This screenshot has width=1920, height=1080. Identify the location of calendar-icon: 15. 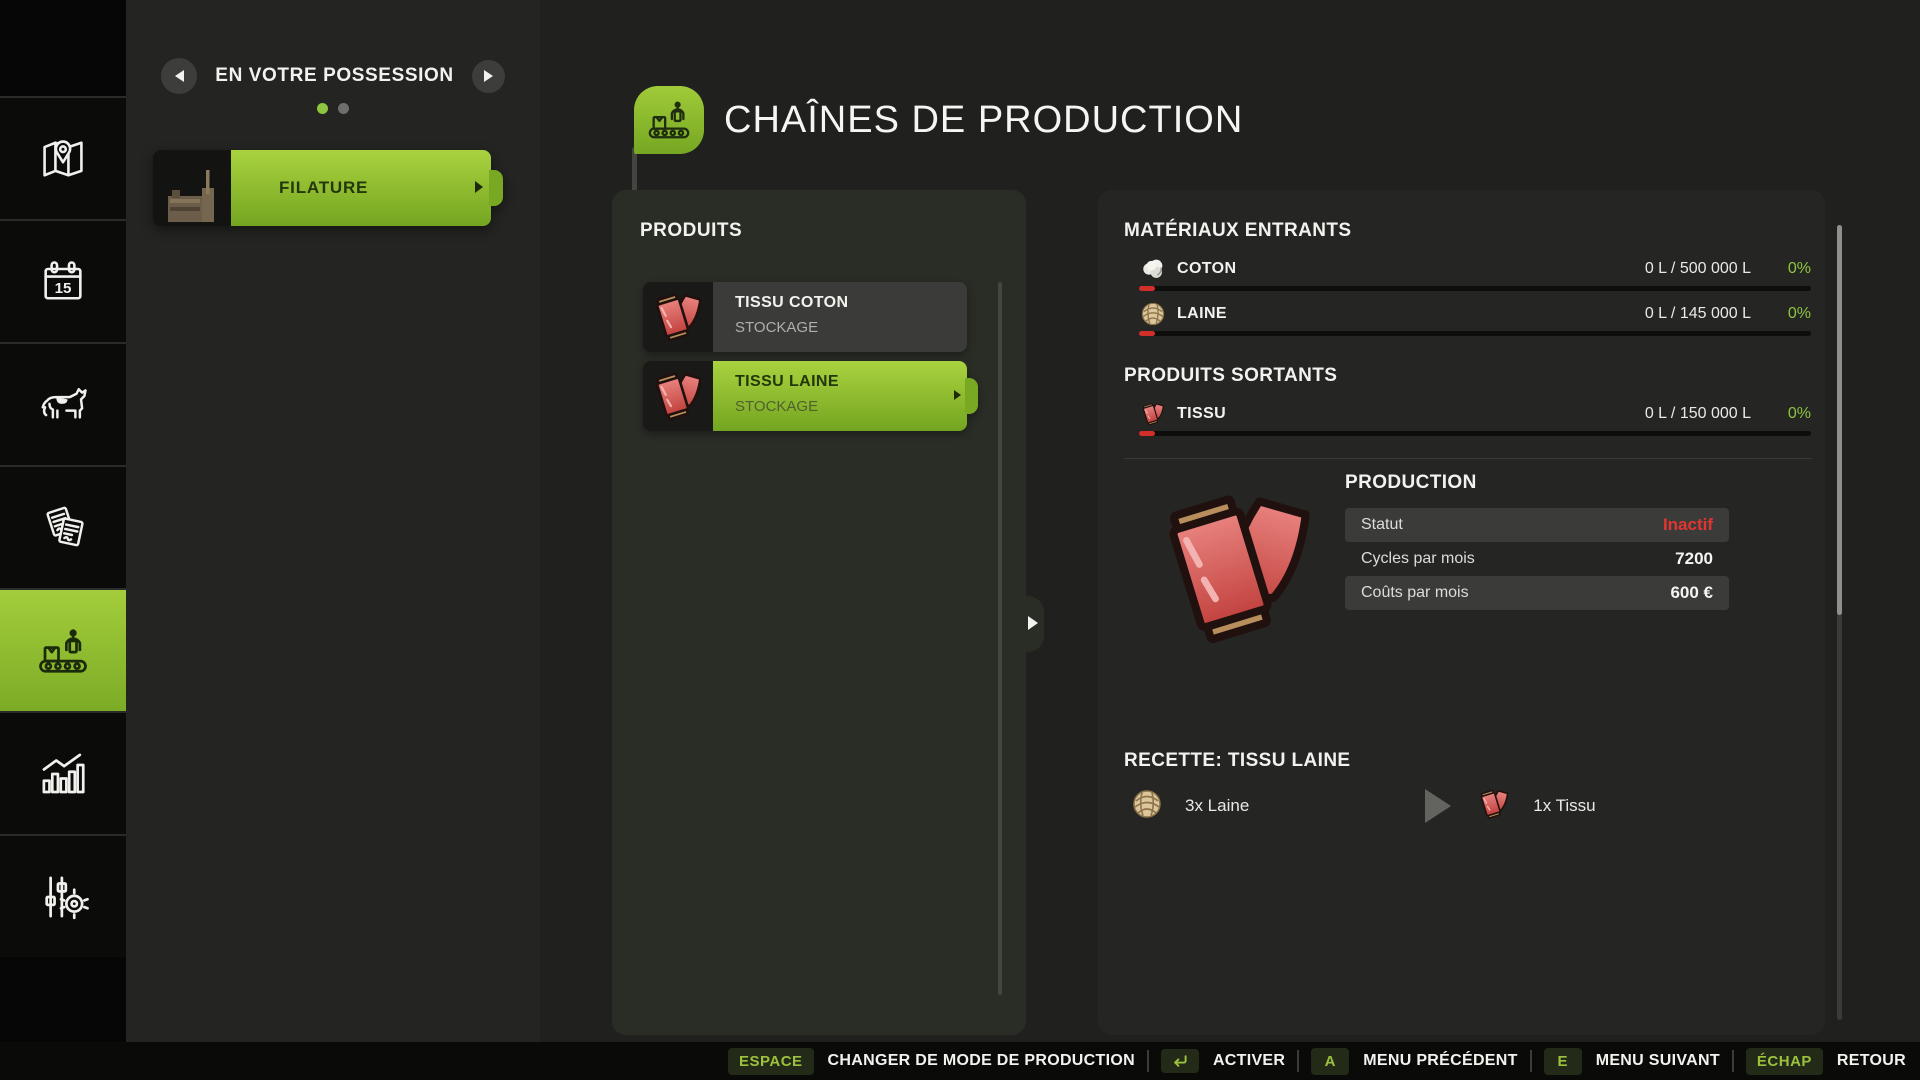
(63, 282).